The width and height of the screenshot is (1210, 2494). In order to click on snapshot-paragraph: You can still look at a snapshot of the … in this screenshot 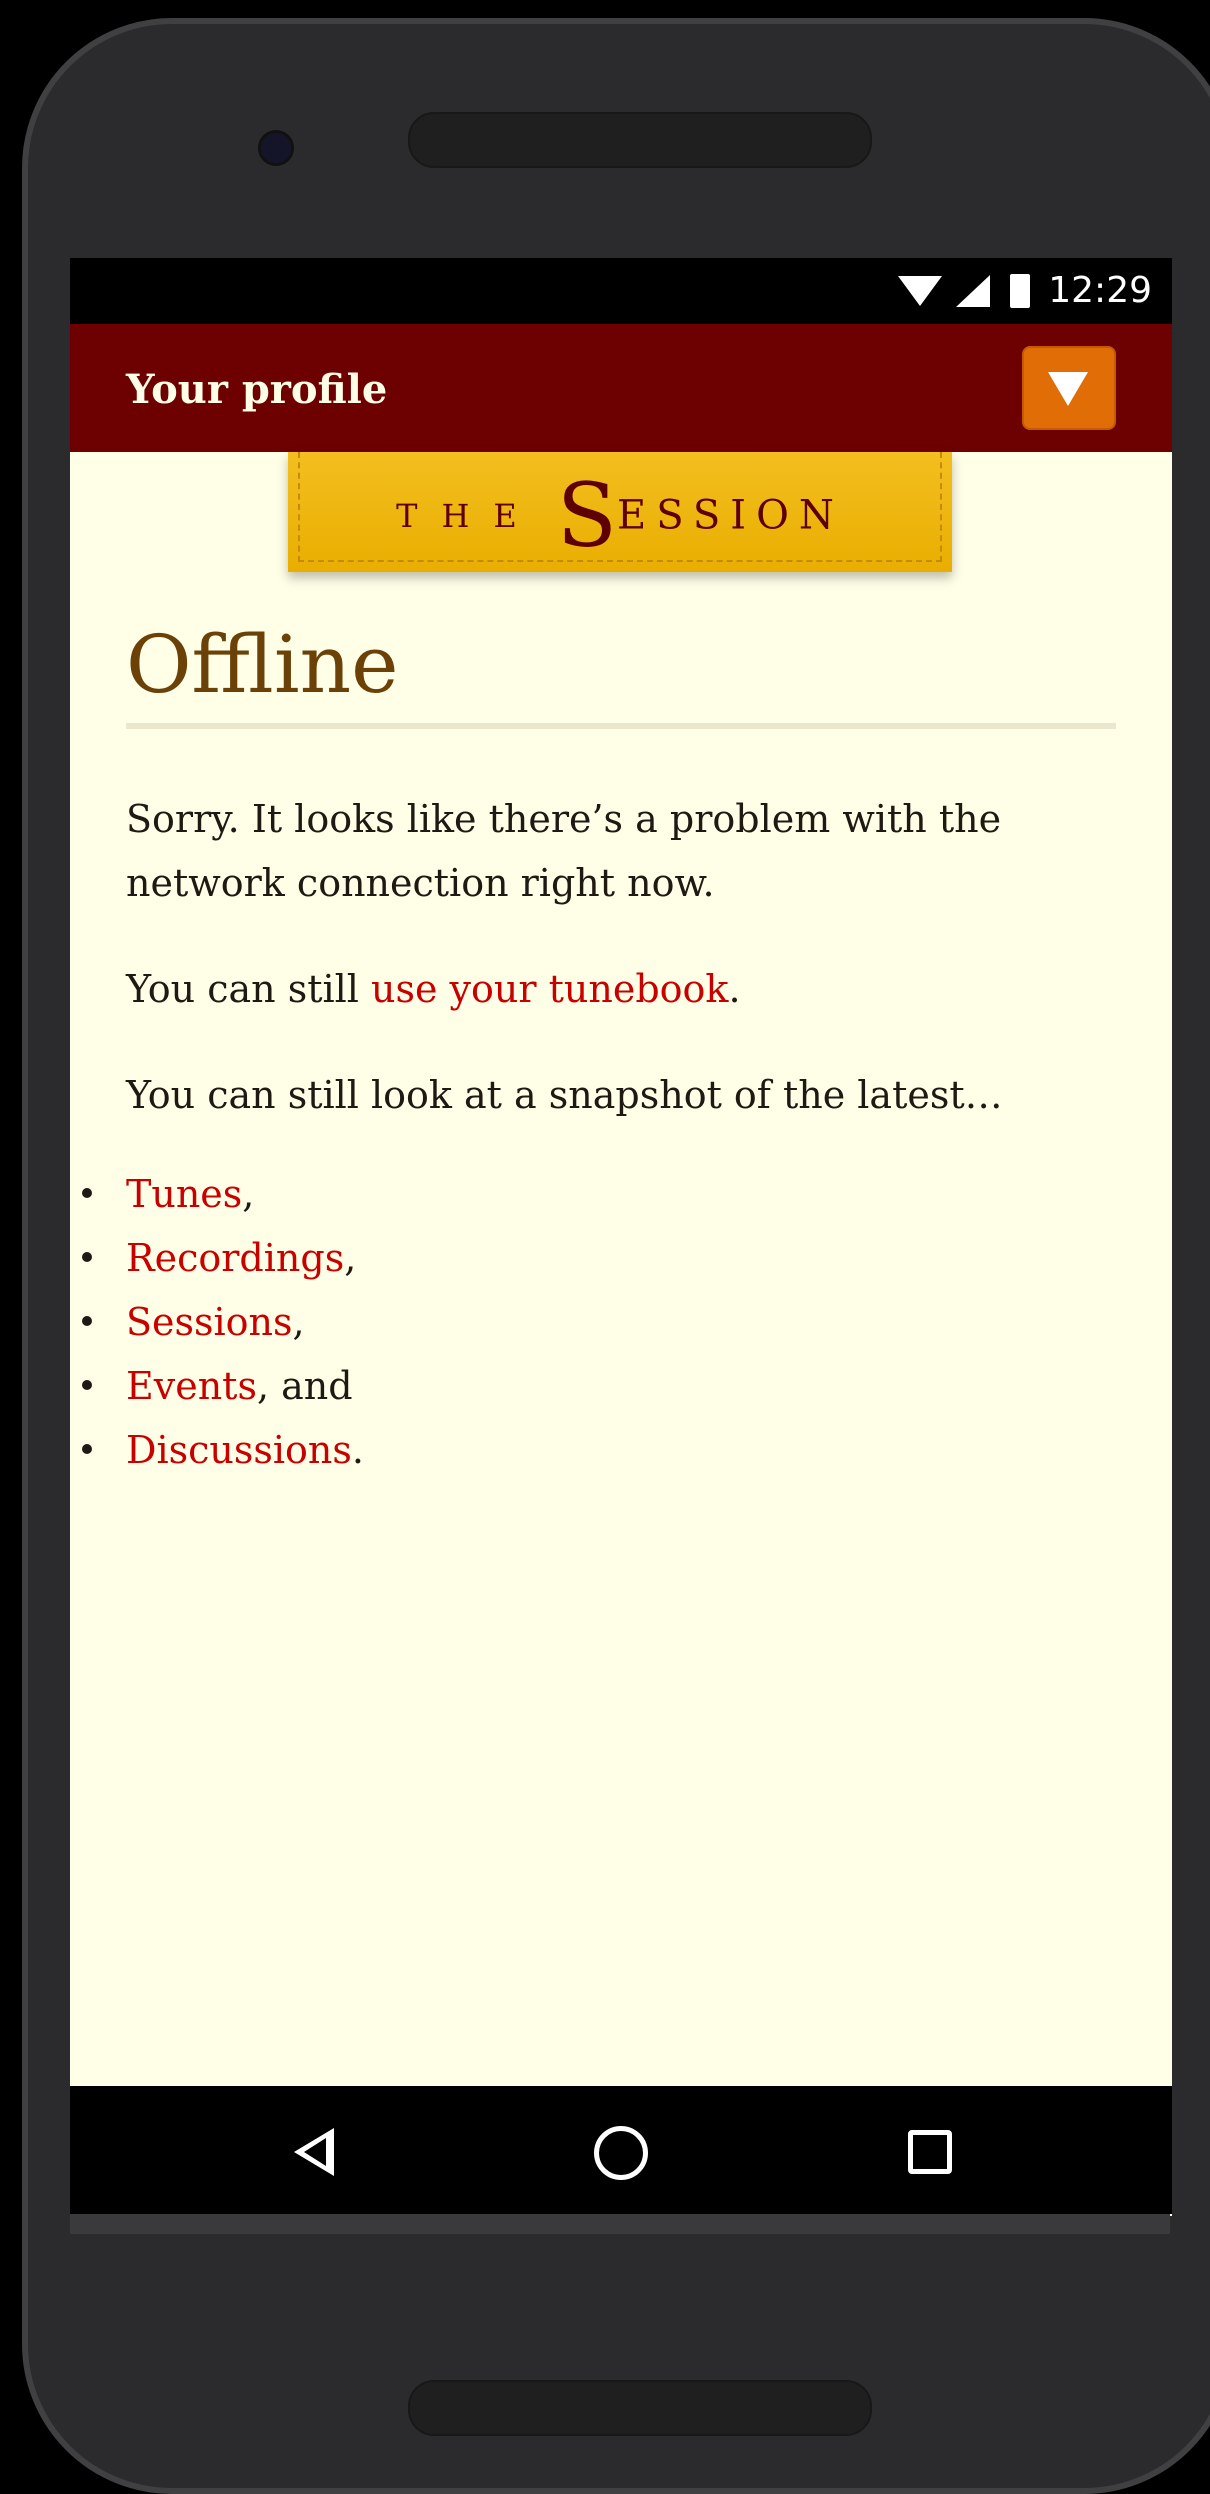, I will do `click(564, 1095)`.